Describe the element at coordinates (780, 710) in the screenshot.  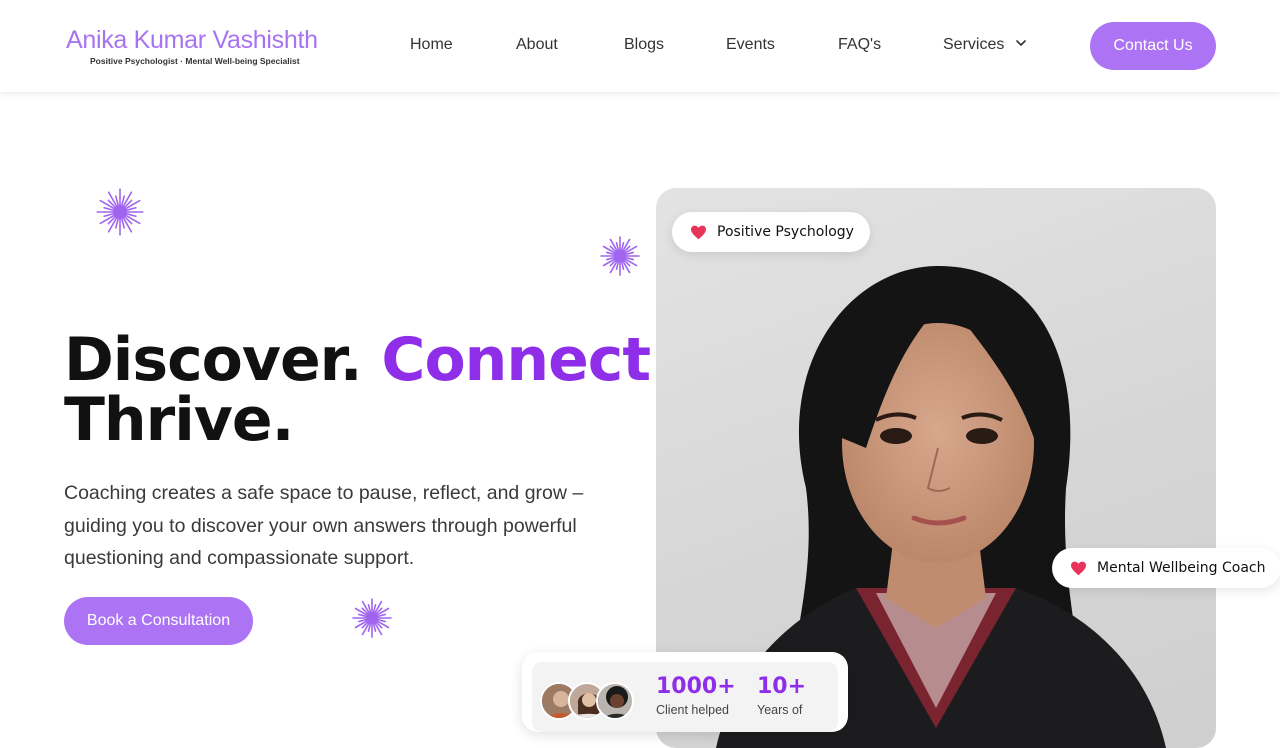
I see `years-label: Years of` at that location.